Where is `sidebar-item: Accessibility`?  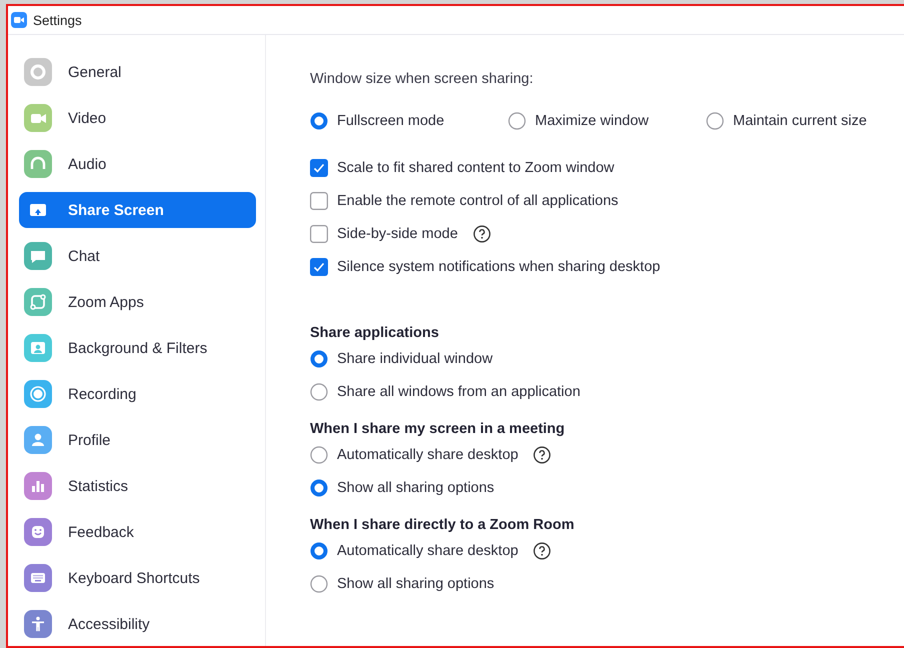 sidebar-item: Accessibility is located at coordinates (137, 624).